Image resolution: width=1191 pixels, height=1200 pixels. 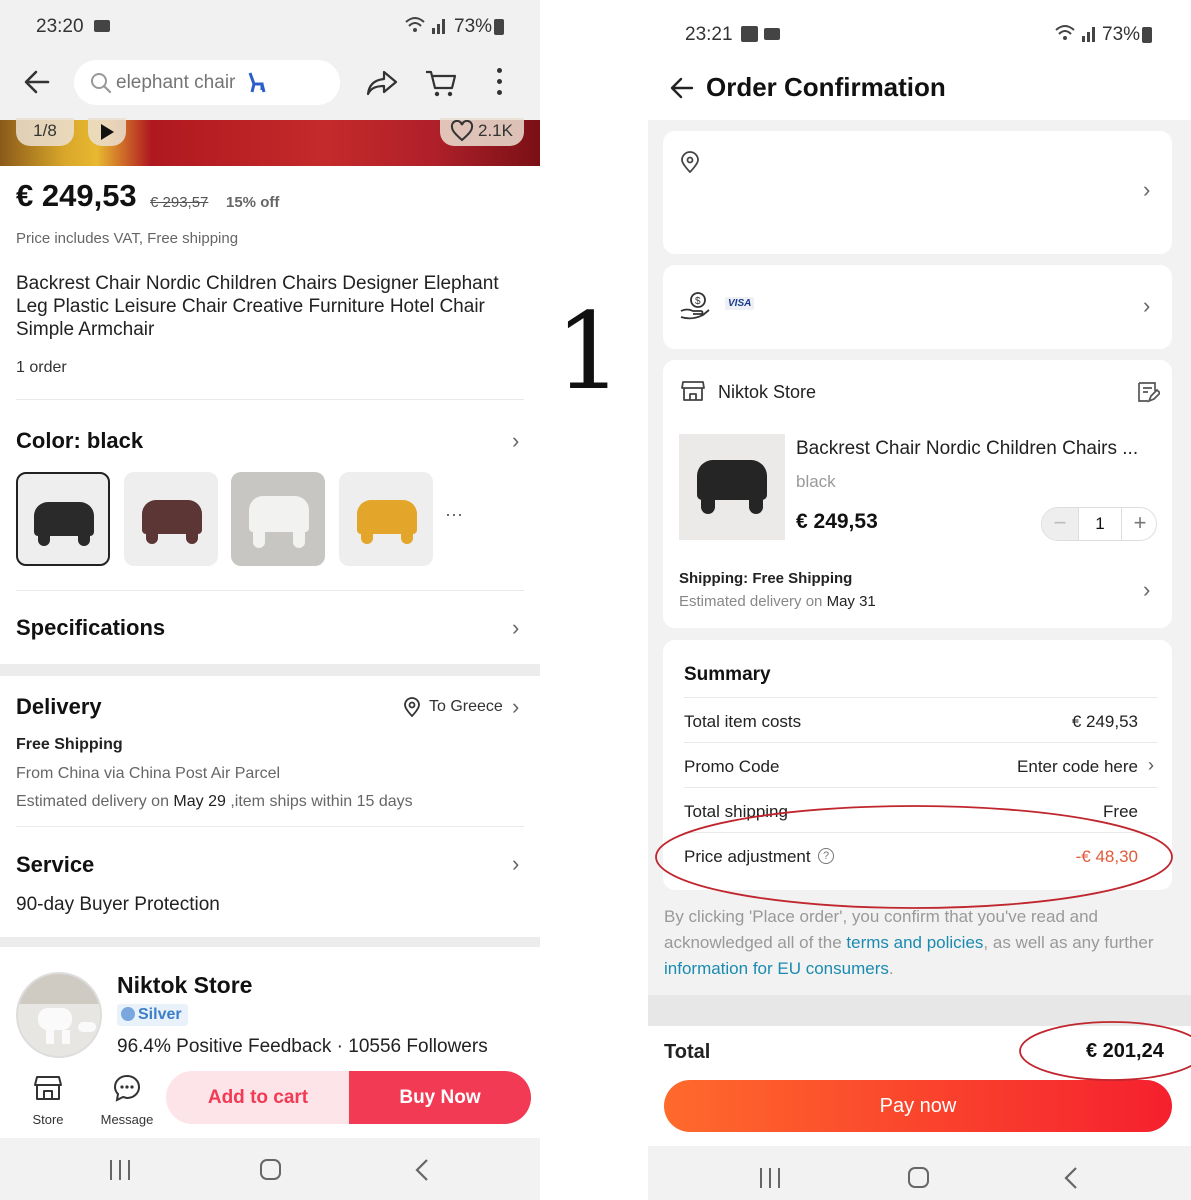 I want to click on more-colors-indicator: ···, so click(x=454, y=514).